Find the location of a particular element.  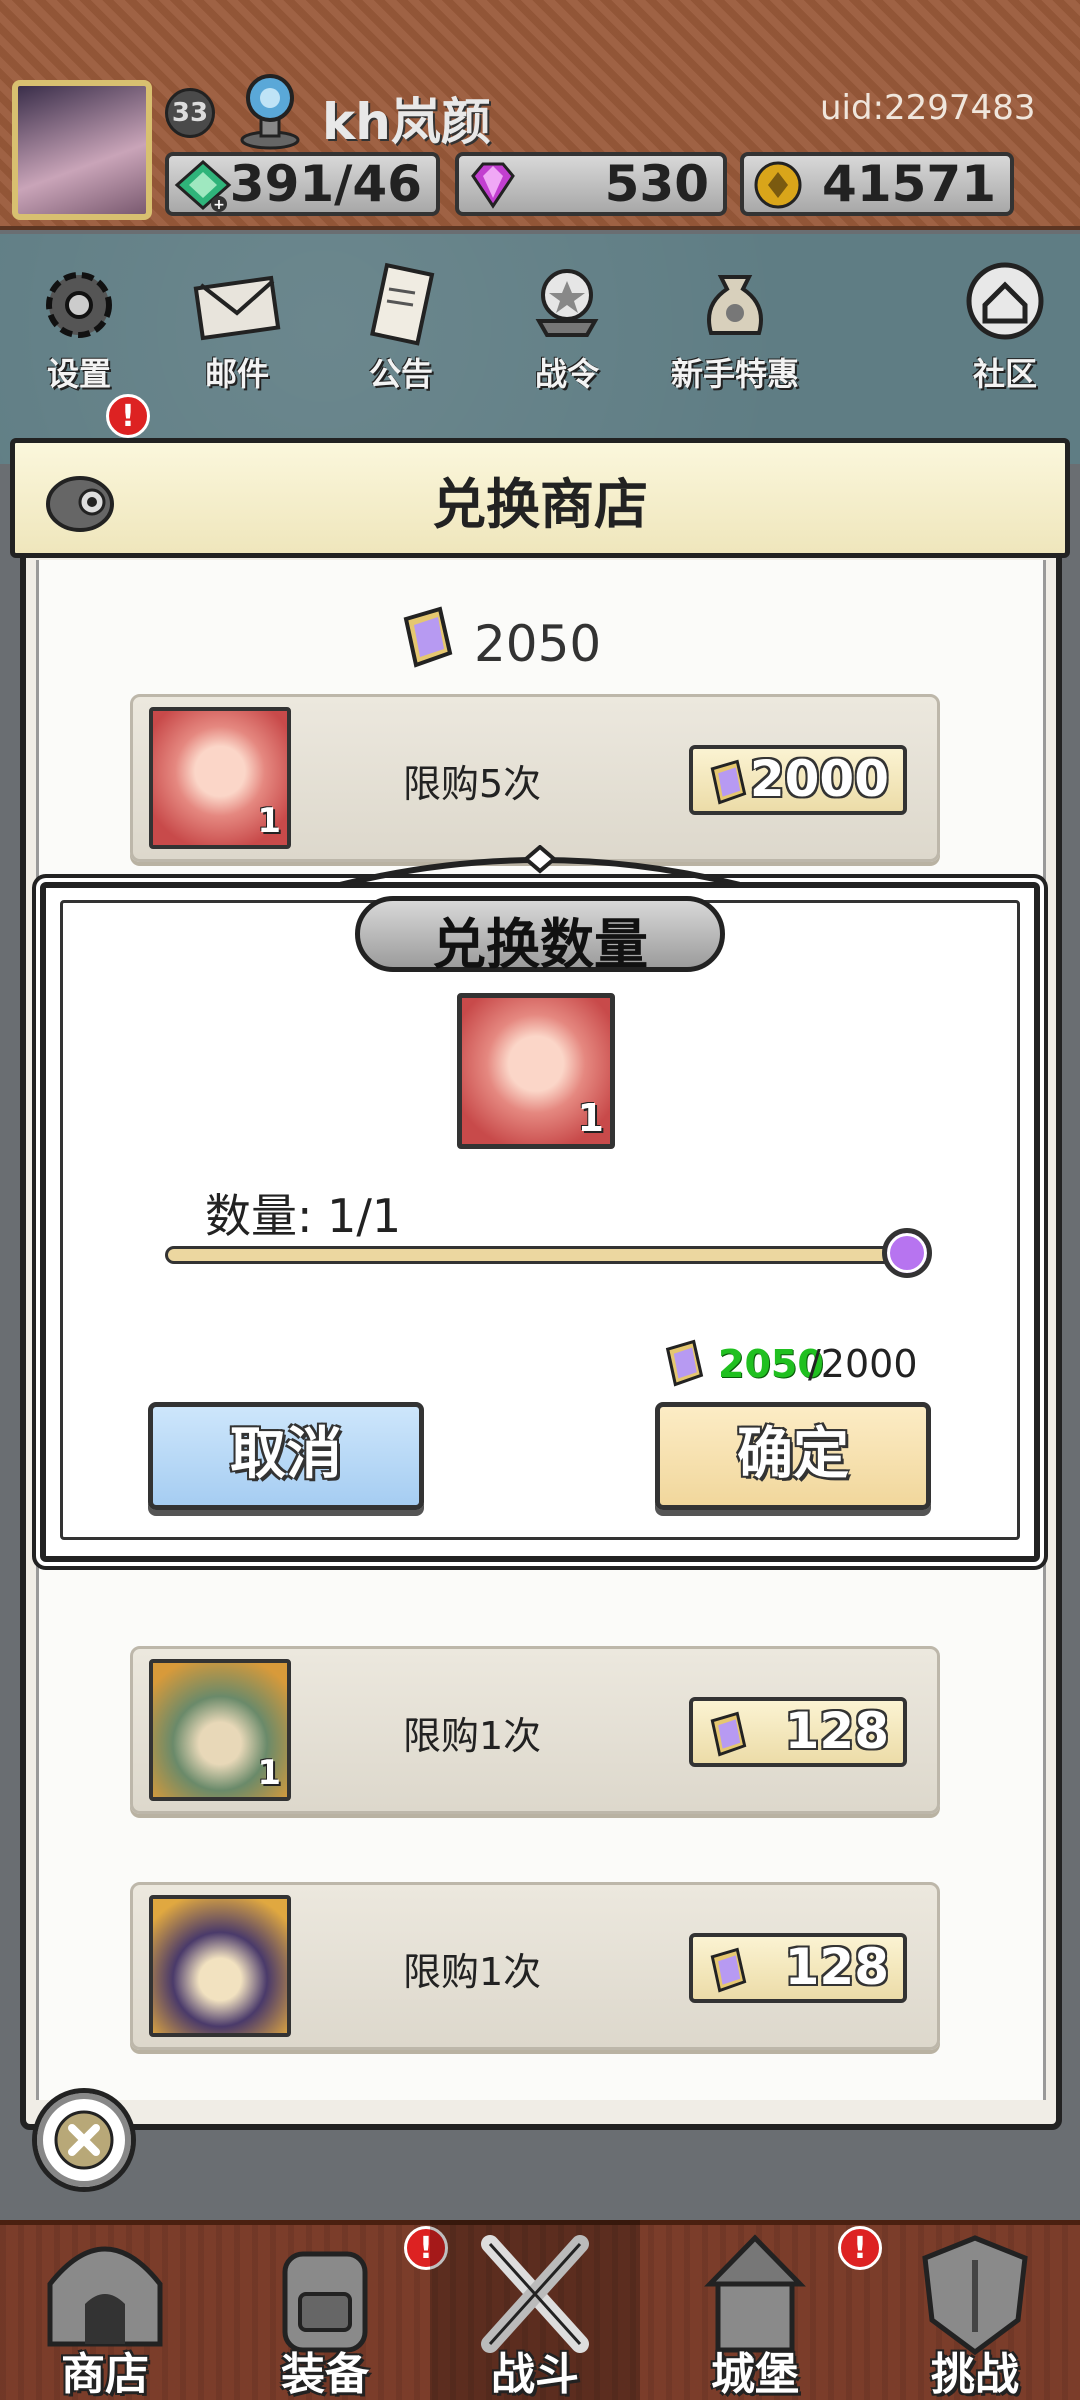

community-button: 社区 is located at coordinates (1005, 325).